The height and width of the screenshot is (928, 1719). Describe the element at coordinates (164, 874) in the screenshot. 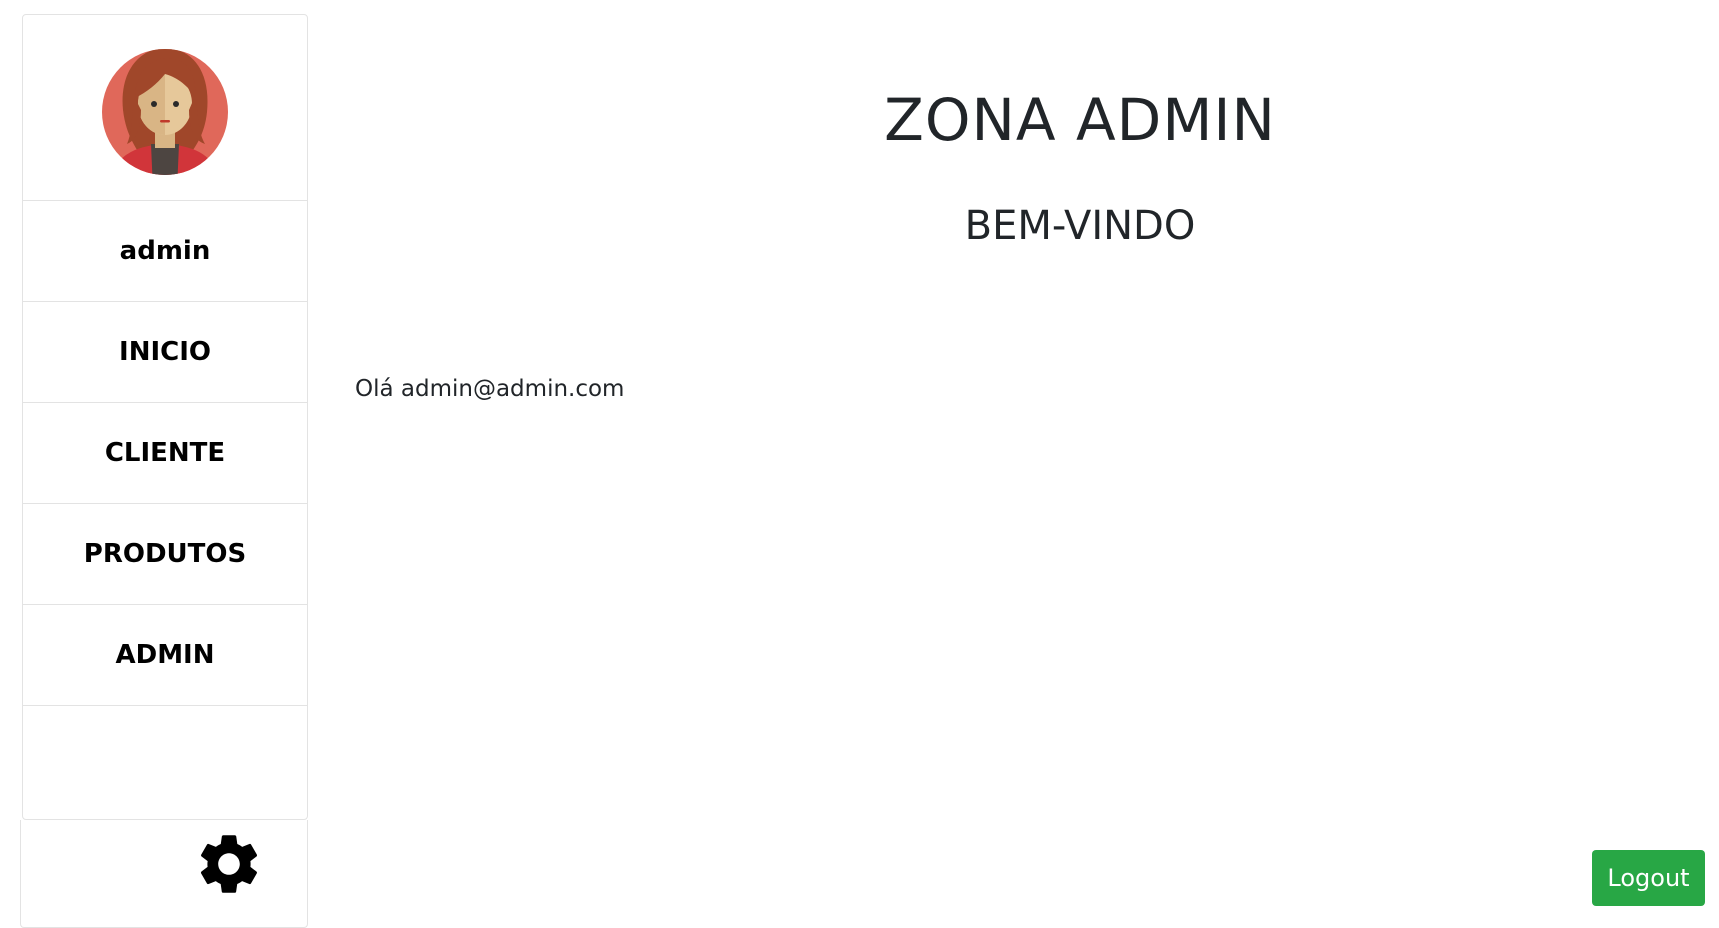

I see `settings-panel` at that location.